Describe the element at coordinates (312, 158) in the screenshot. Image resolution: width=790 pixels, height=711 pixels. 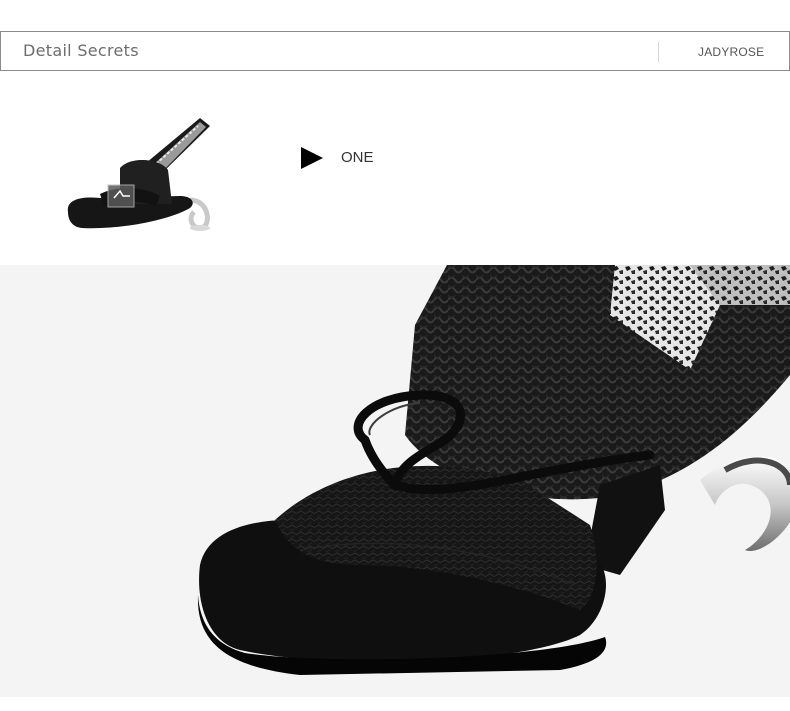
I see `play-triangle-icon` at that location.